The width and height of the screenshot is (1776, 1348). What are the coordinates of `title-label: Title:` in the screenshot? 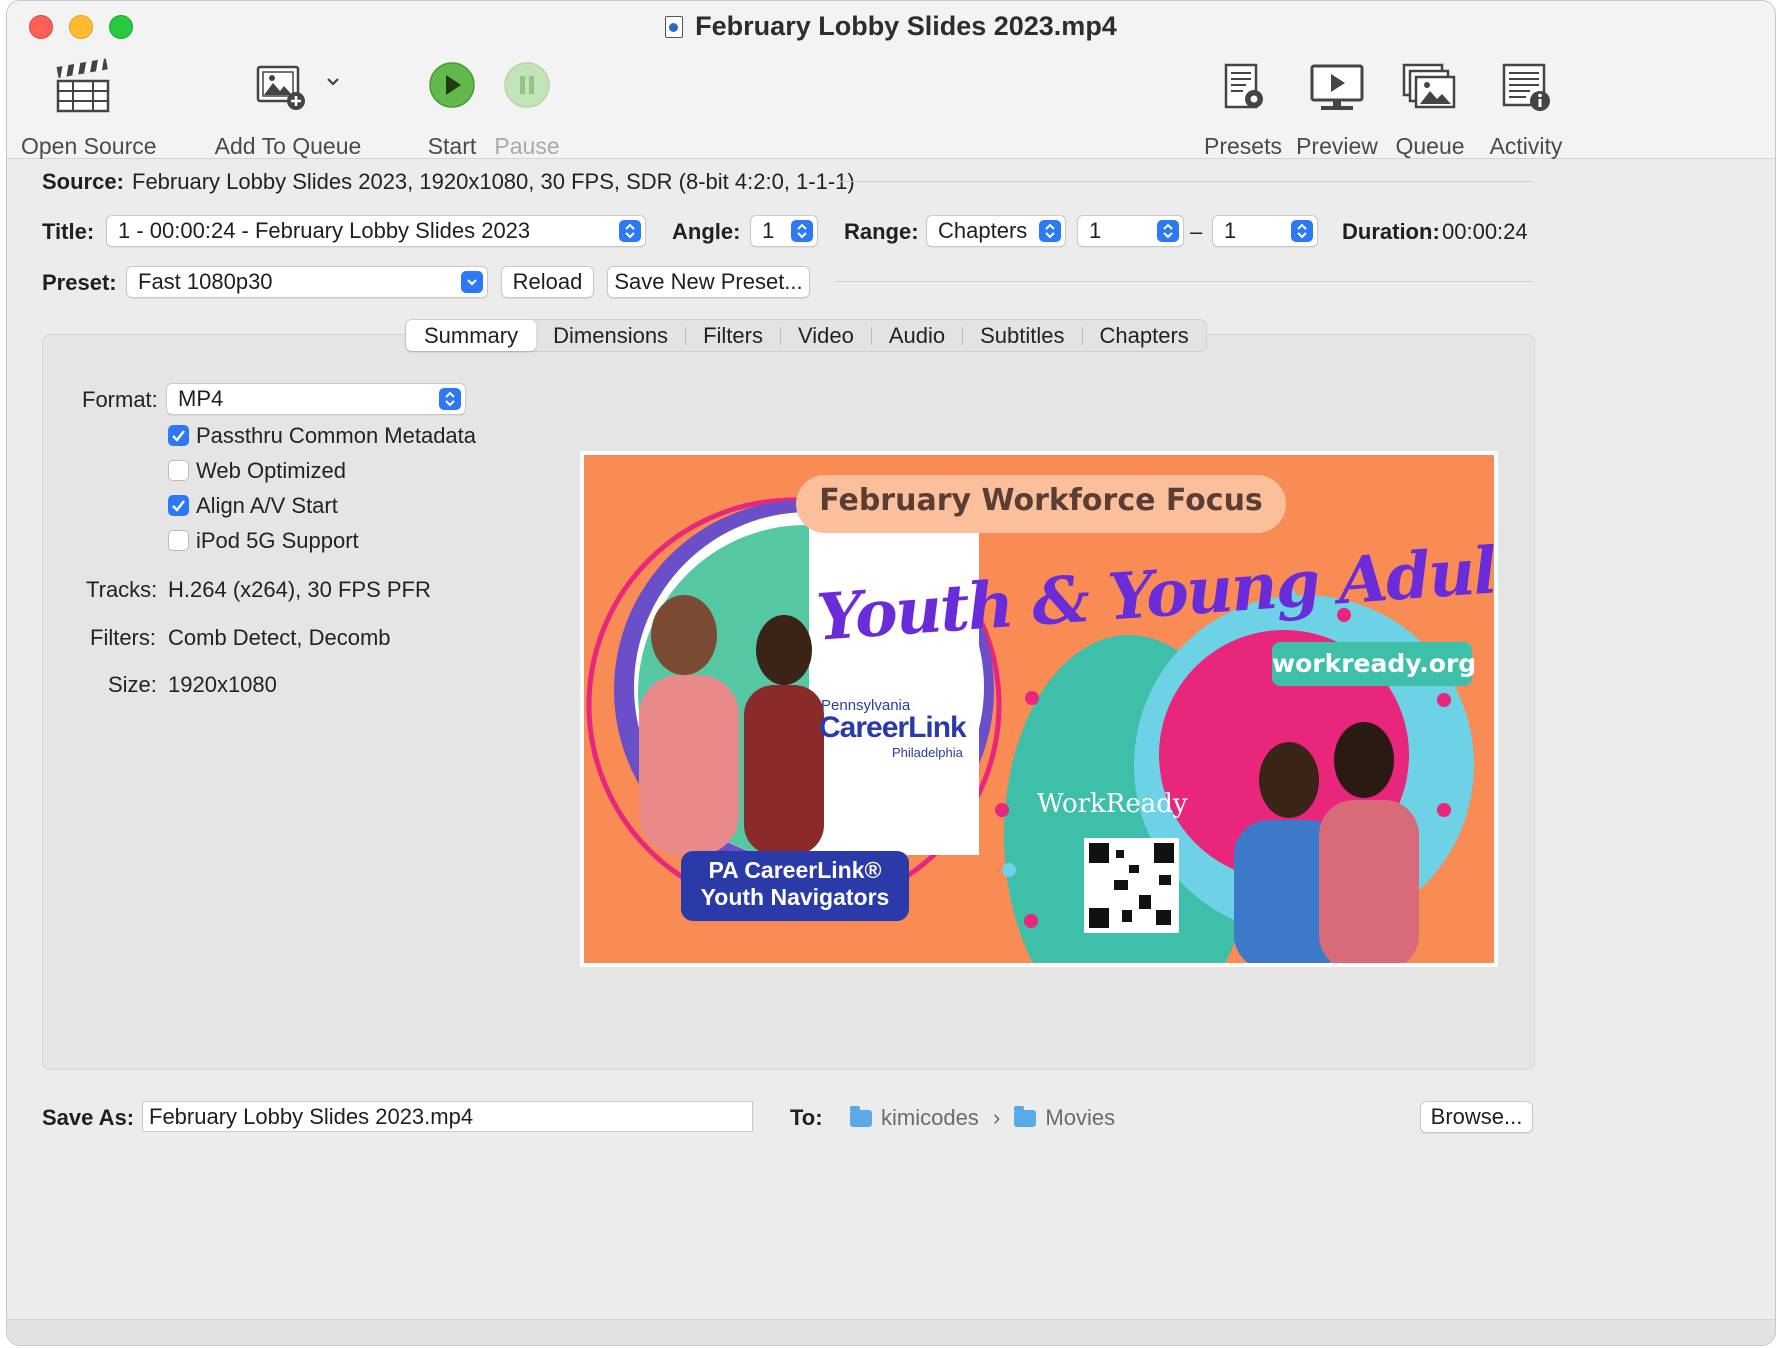 It's located at (68, 231).